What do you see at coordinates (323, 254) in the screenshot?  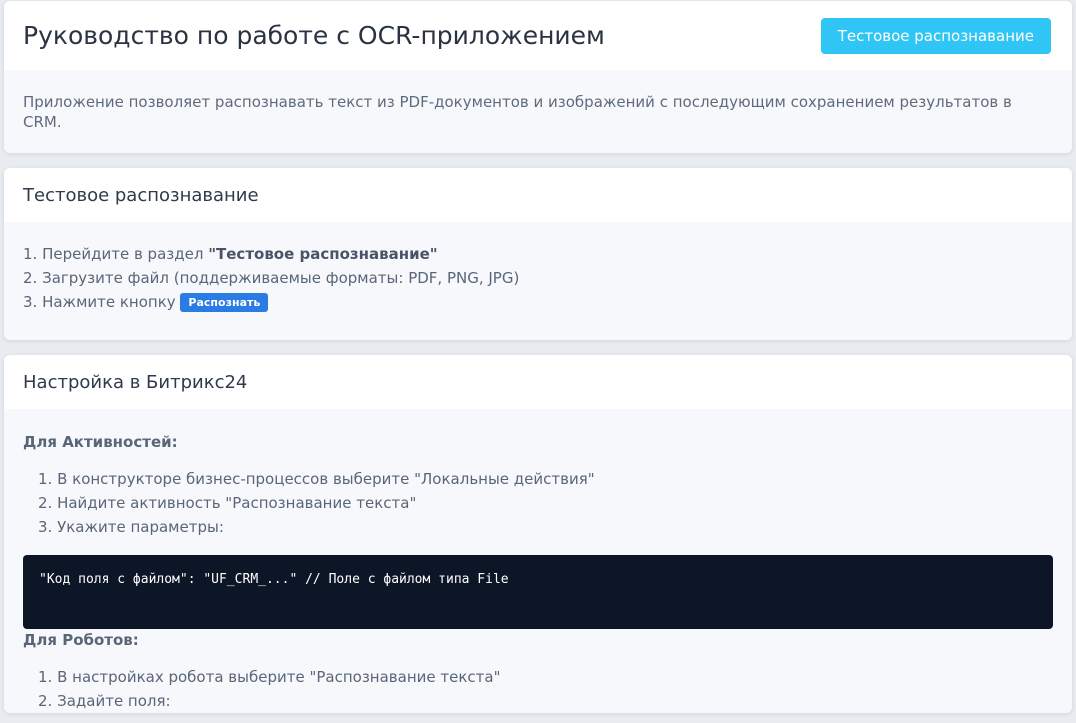 I see `test-step-1-section-name: "Тестовое распознавание"` at bounding box center [323, 254].